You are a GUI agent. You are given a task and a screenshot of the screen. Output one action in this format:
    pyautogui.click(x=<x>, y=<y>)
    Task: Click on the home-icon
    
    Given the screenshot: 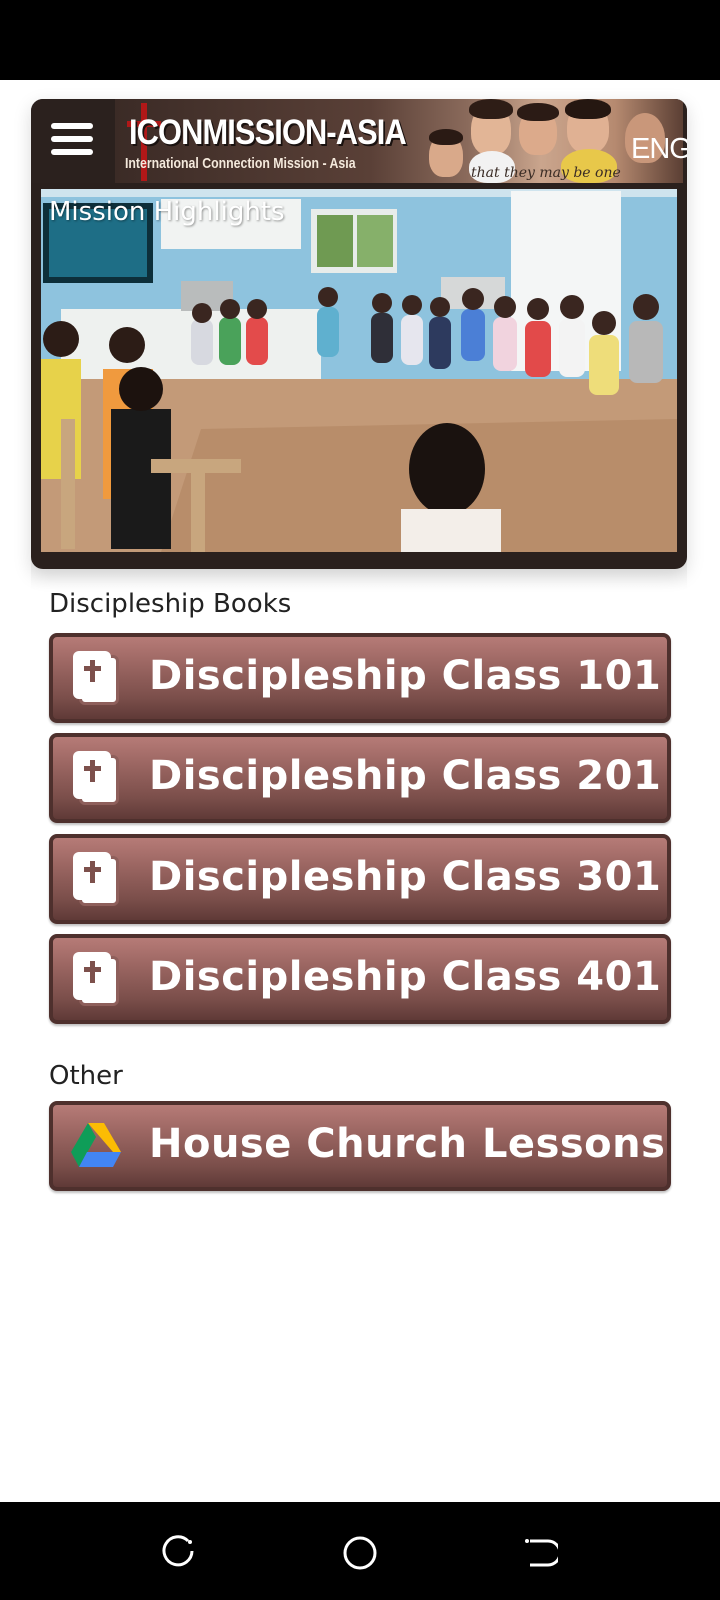 What is the action you would take?
    pyautogui.click(x=360, y=1553)
    